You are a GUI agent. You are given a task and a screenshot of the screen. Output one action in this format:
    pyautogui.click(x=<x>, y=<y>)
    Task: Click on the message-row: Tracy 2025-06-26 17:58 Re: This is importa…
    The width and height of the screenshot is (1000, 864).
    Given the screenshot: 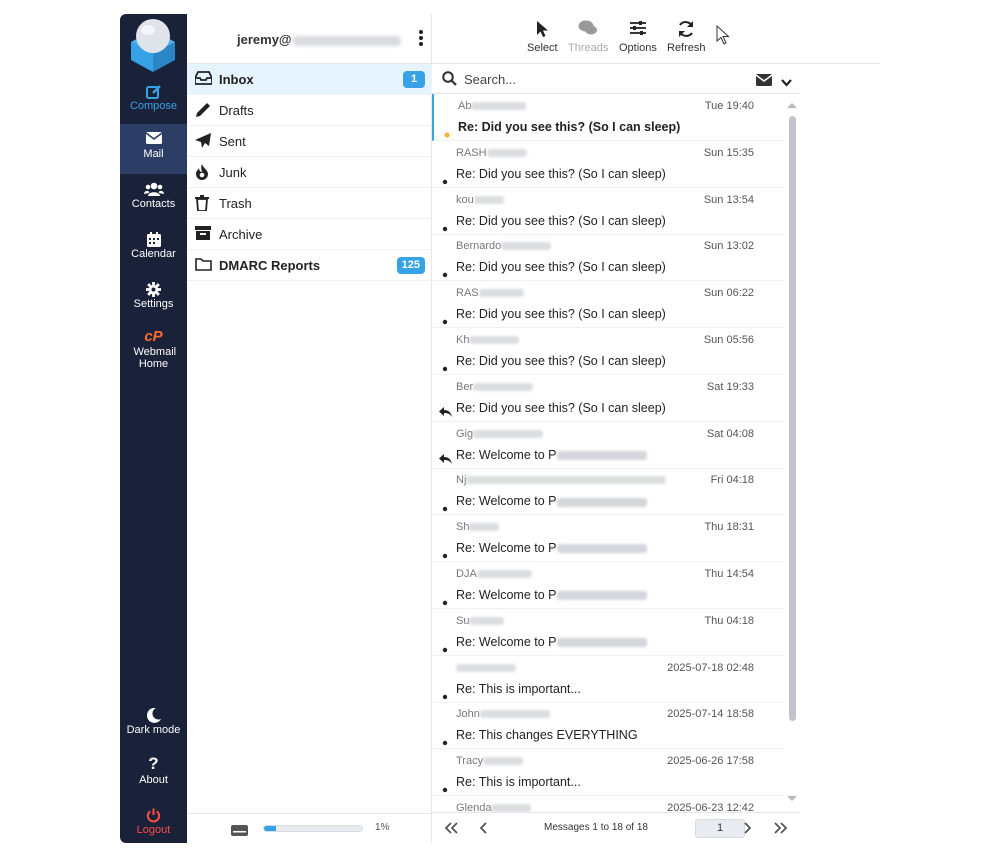 What is the action you would take?
    pyautogui.click(x=608, y=773)
    